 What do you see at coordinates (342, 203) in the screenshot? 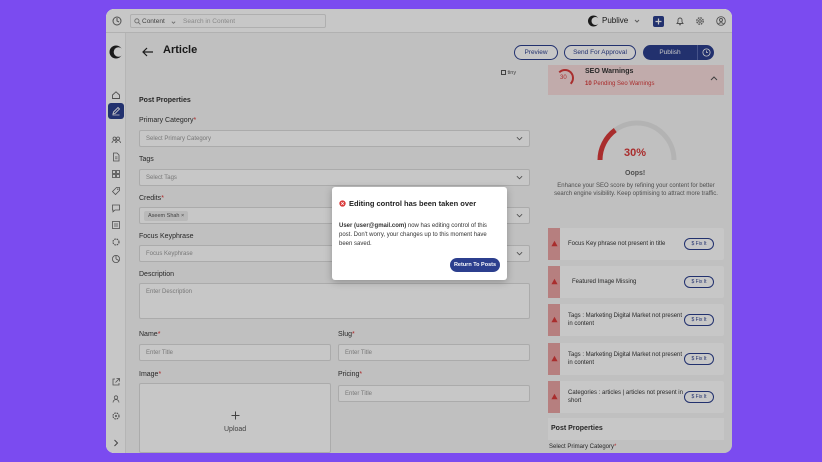
I see `error-icon` at bounding box center [342, 203].